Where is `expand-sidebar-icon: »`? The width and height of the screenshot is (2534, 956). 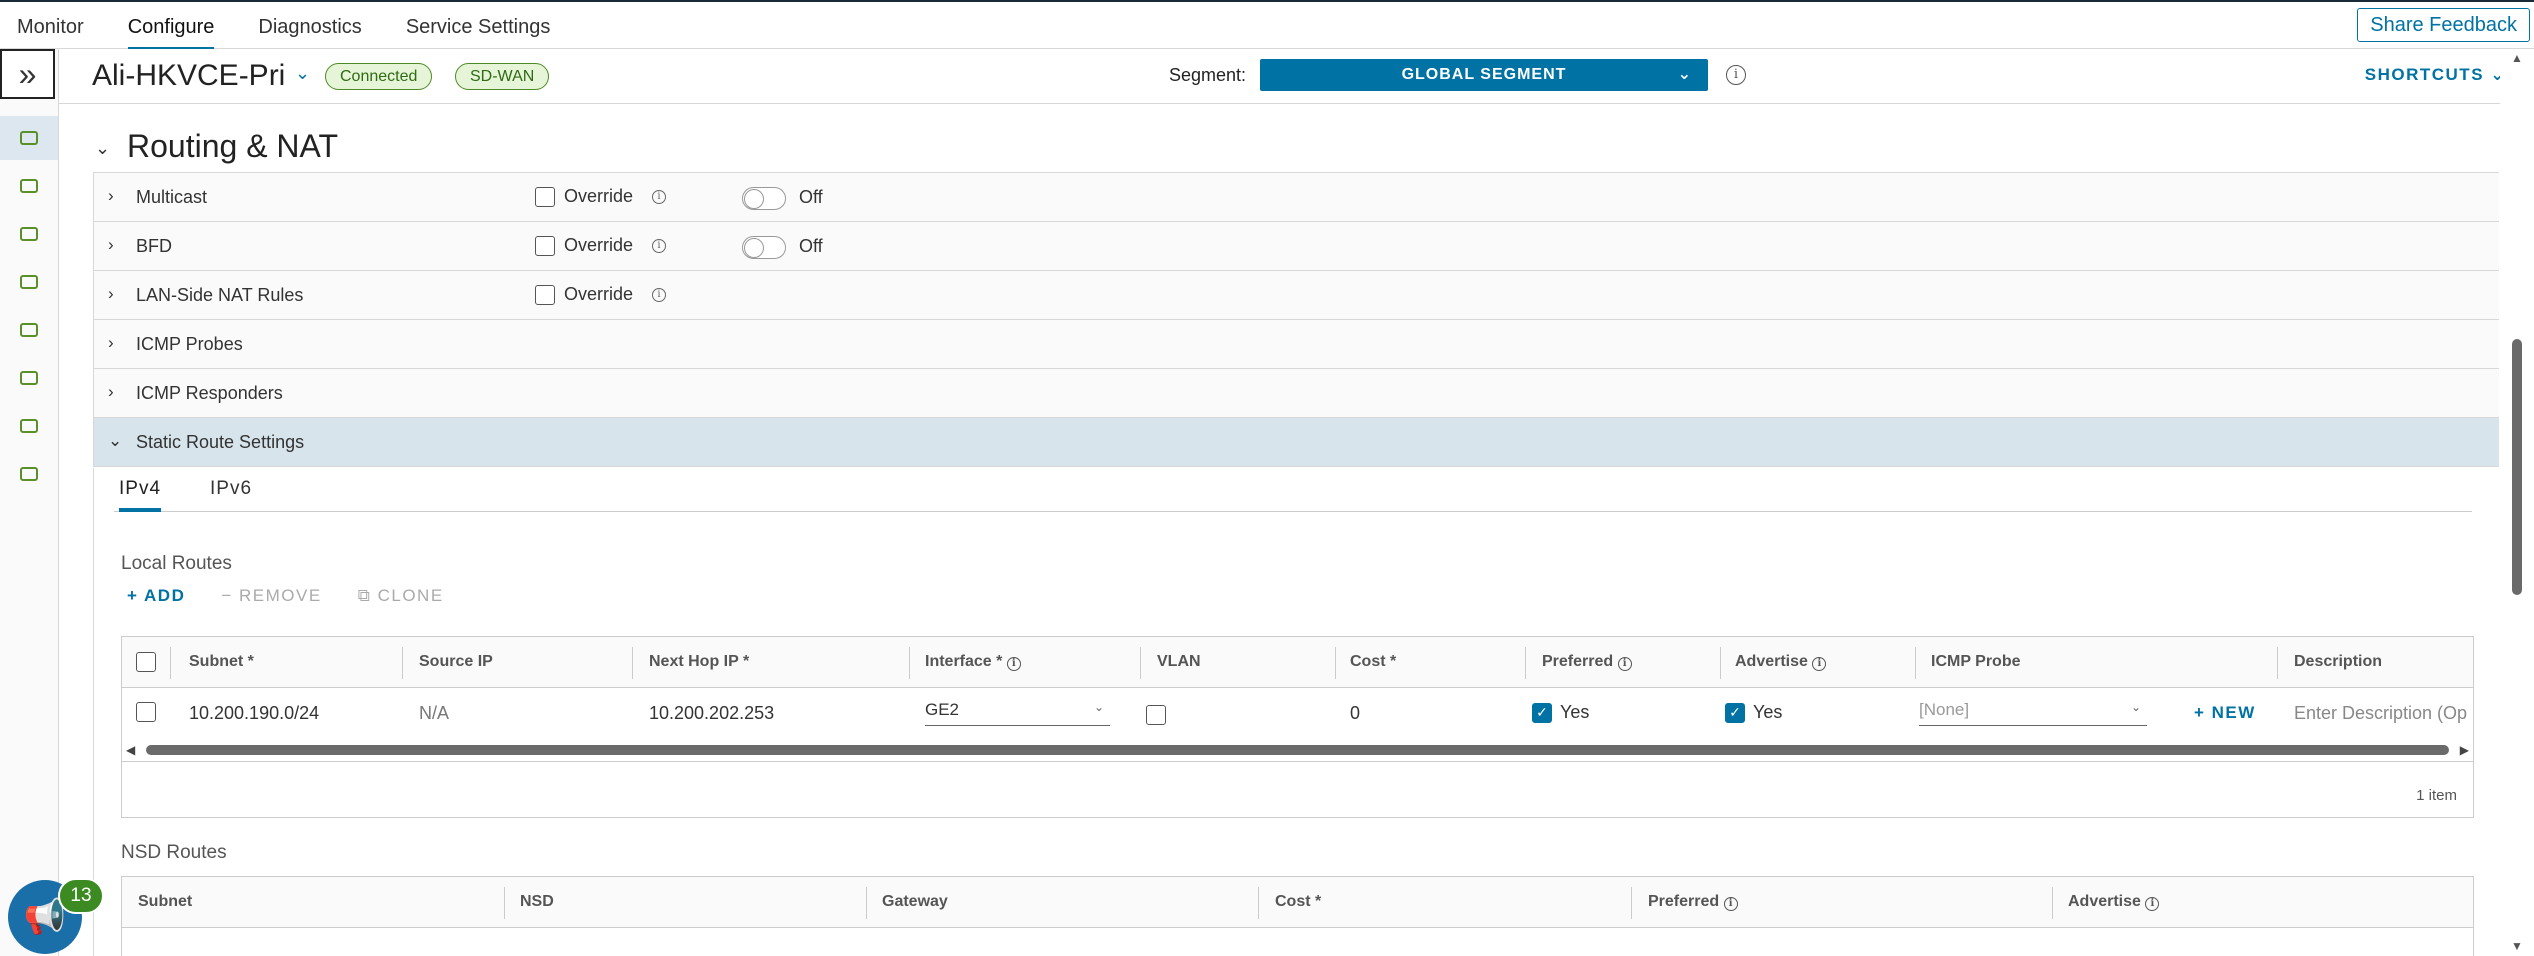 expand-sidebar-icon: » is located at coordinates (27, 74).